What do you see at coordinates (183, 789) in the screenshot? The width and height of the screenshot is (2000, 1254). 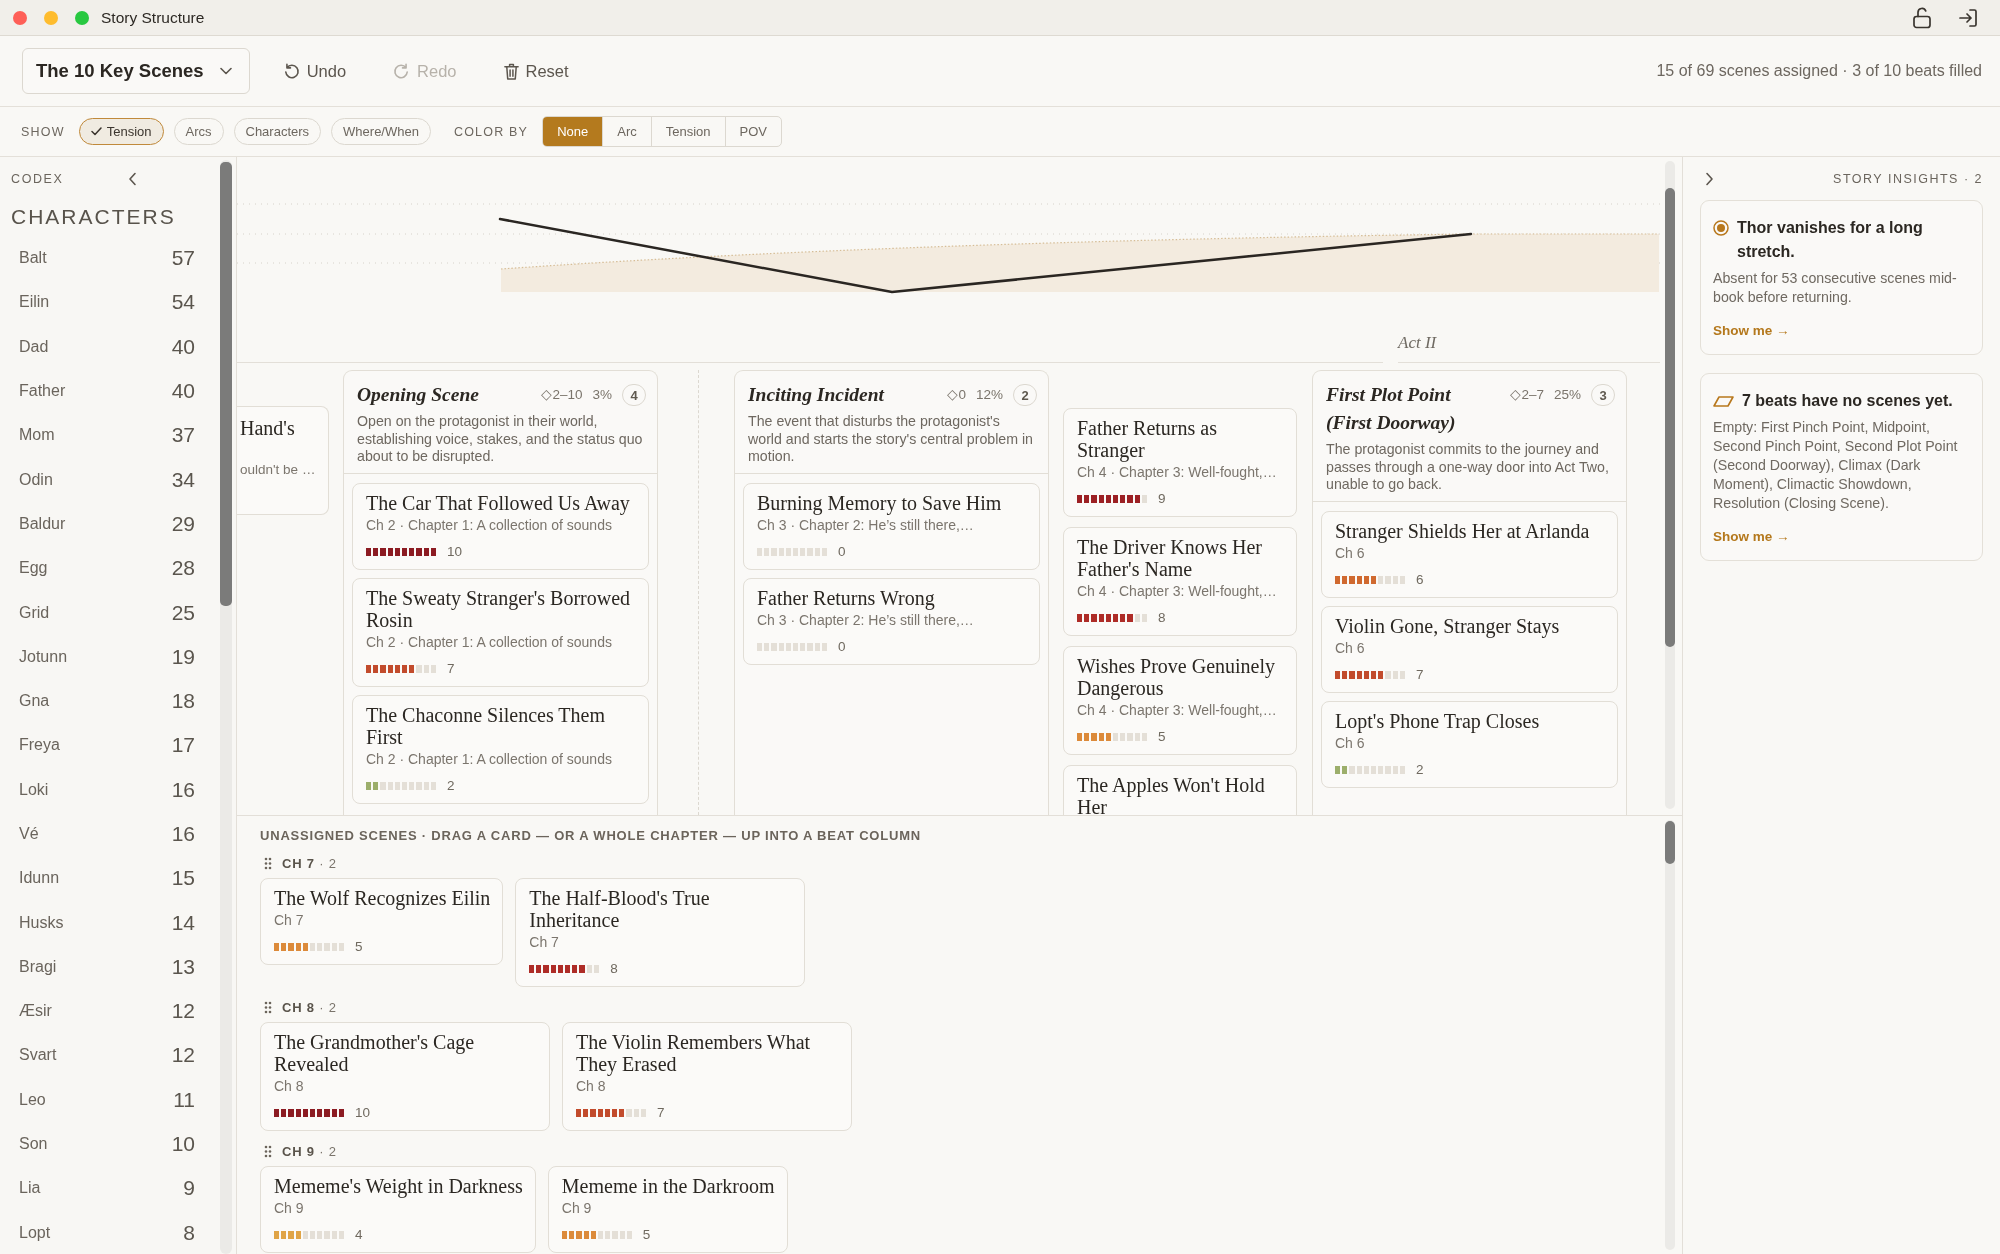 I see `character-count: 16` at bounding box center [183, 789].